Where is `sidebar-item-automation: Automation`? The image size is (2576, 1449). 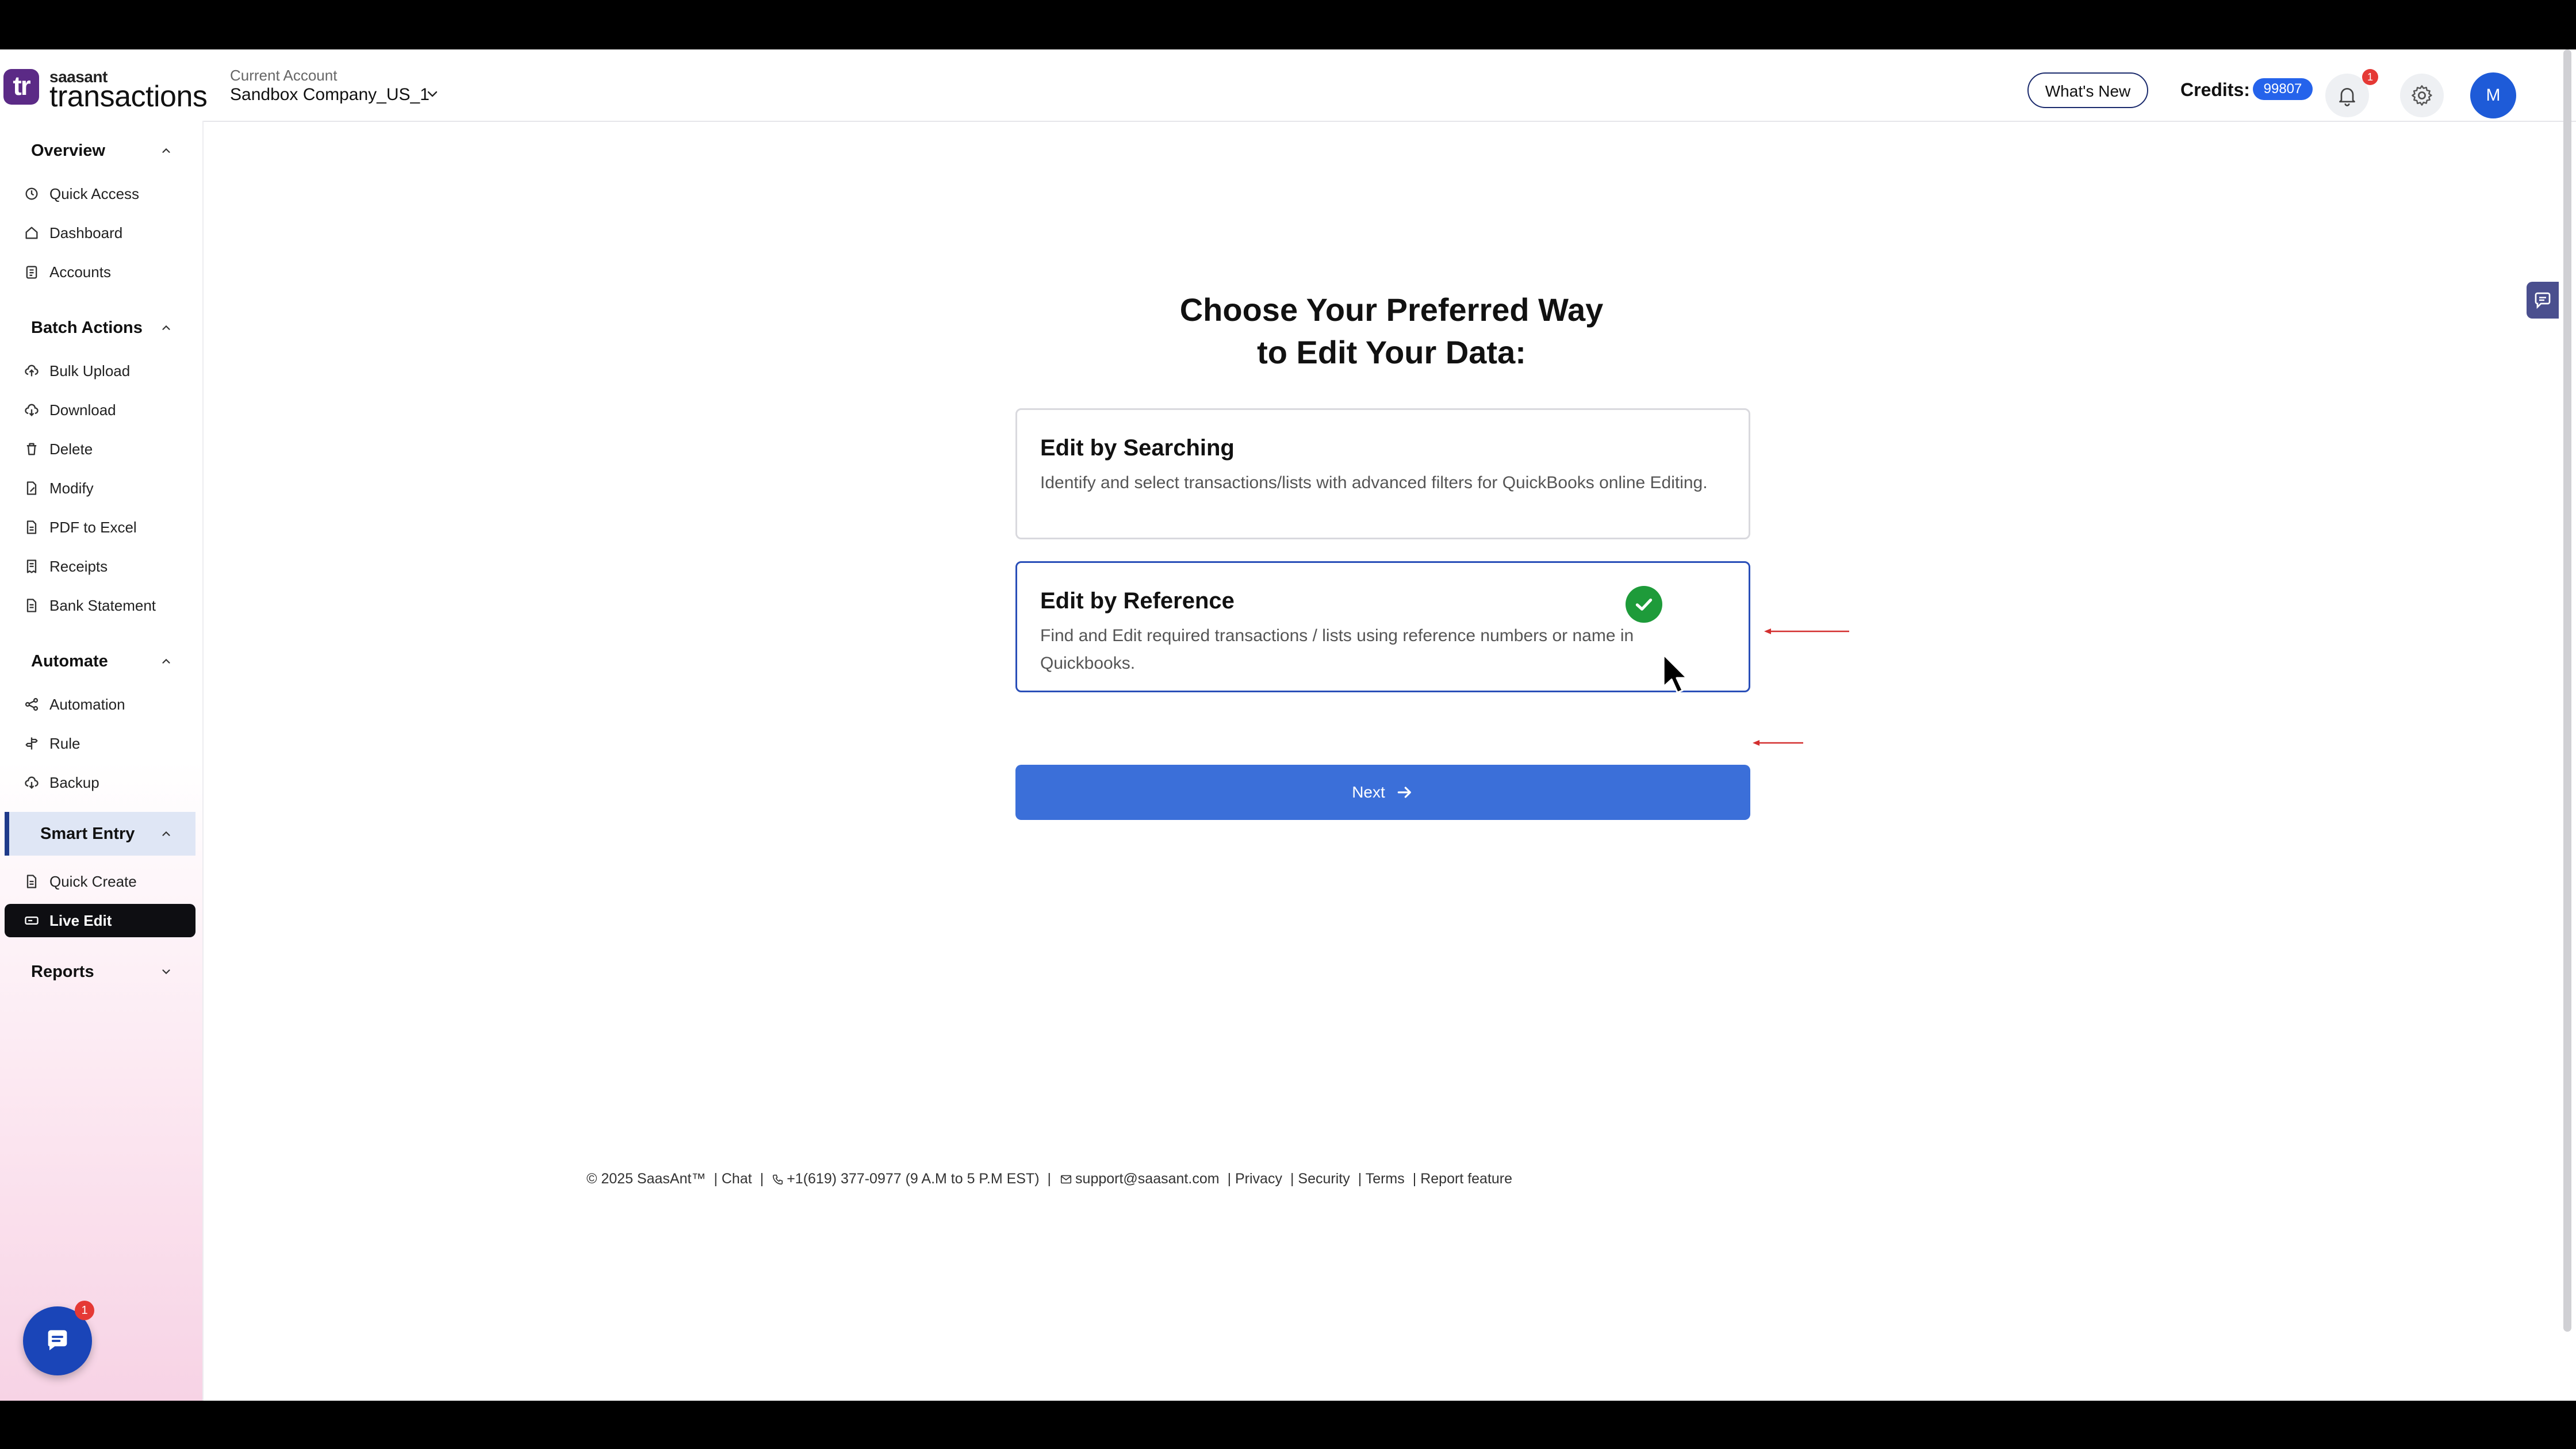
sidebar-item-automation: Automation is located at coordinates (100, 704).